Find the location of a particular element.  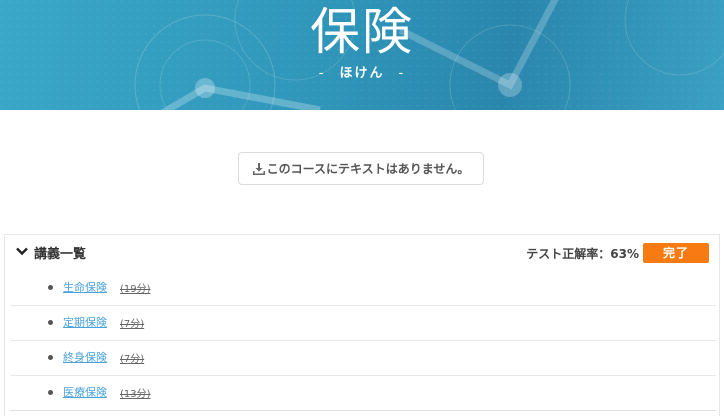

lecture-item: 終身保険 (7分) is located at coordinates (363, 358).